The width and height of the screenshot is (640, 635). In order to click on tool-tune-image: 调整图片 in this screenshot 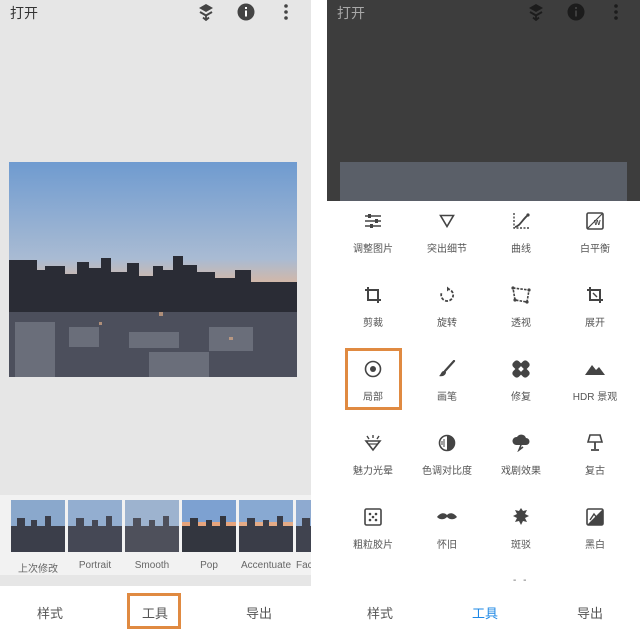, I will do `click(373, 233)`.